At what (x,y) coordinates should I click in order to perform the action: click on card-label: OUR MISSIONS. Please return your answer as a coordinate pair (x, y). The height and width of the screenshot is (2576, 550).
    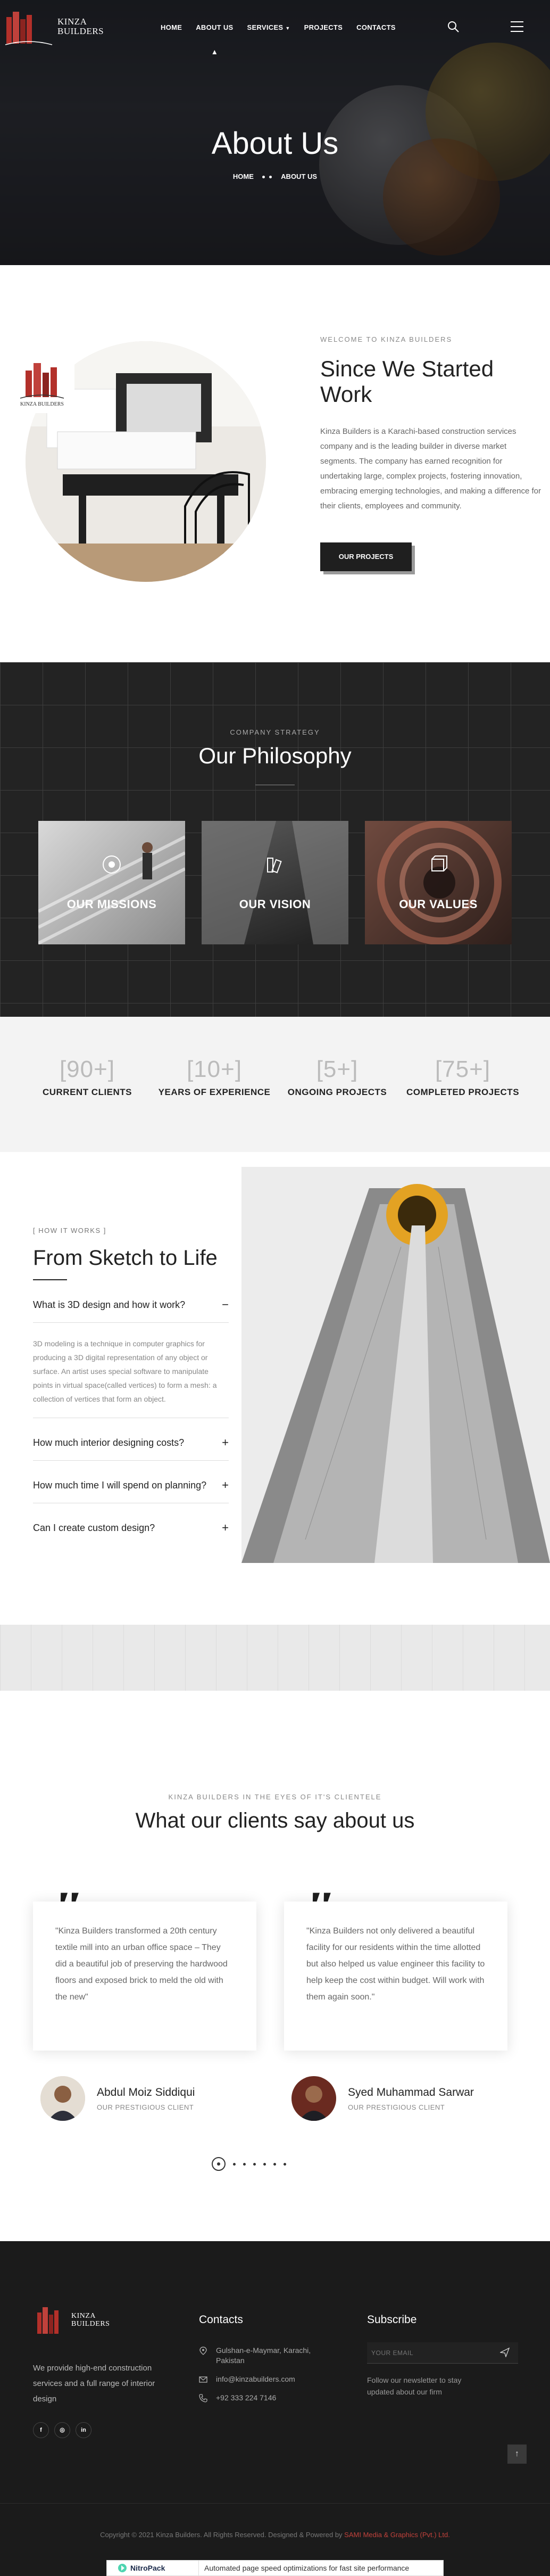
    Looking at the image, I should click on (111, 904).